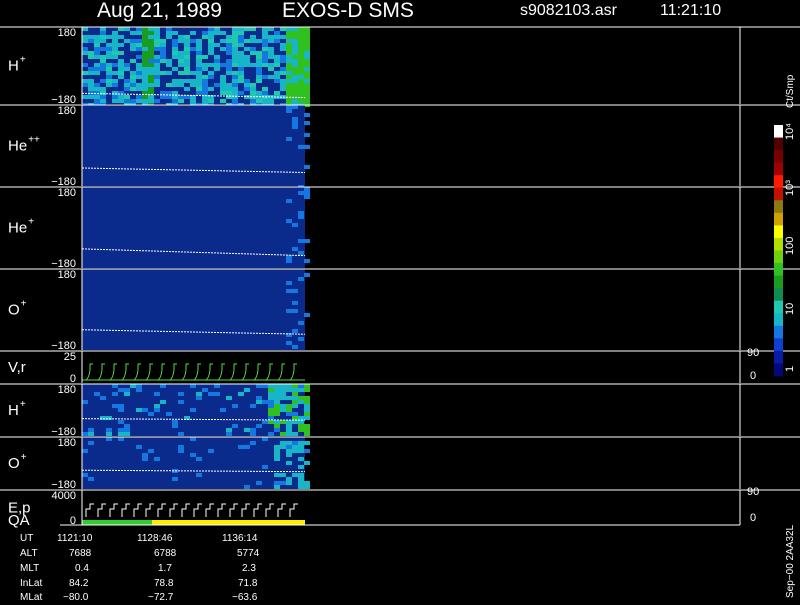 This screenshot has height=605, width=800. I want to click on footer-row-label: MLat, so click(31, 596).